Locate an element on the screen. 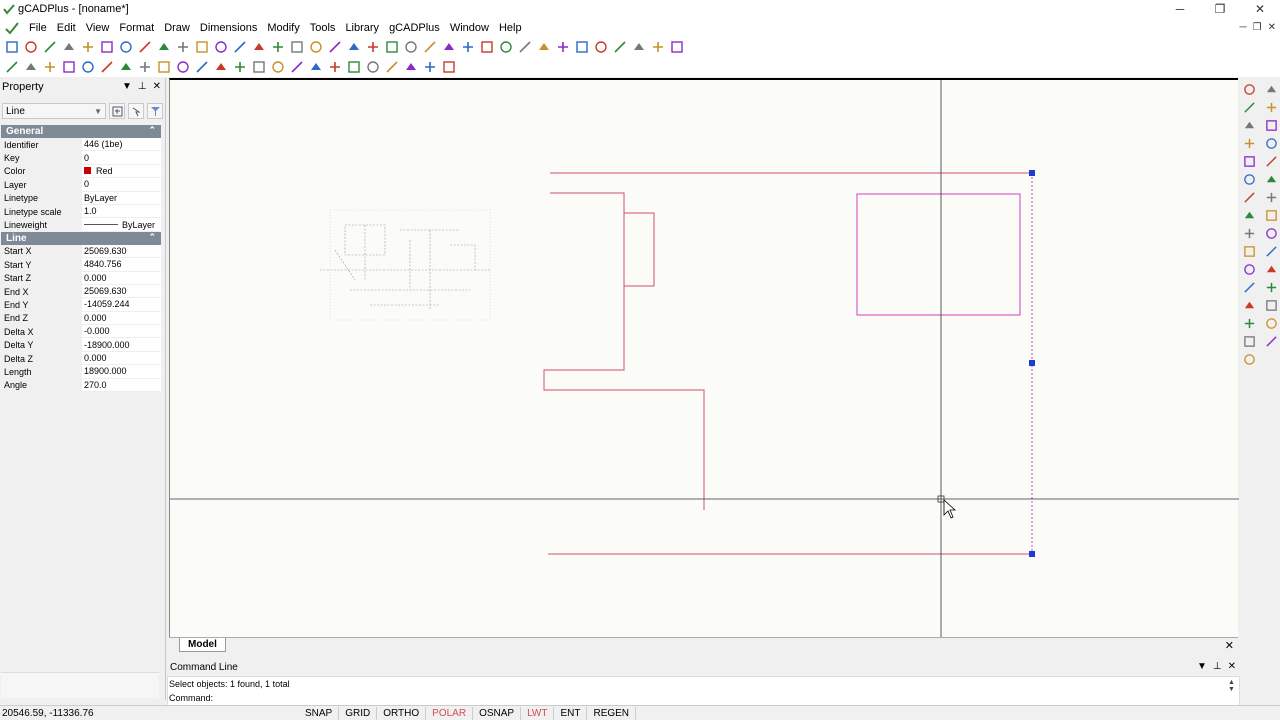 The height and width of the screenshot is (720, 1280). spline-icon is located at coordinates (88, 67).